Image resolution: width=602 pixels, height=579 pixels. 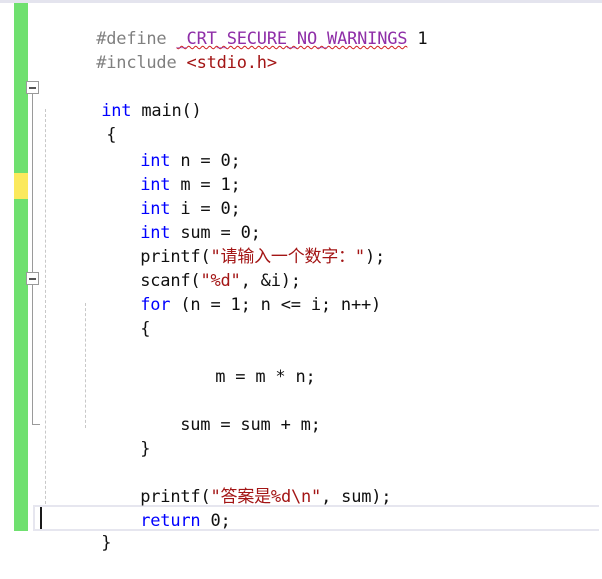 I want to click on token-brace-close-main: }, so click(x=106, y=543).